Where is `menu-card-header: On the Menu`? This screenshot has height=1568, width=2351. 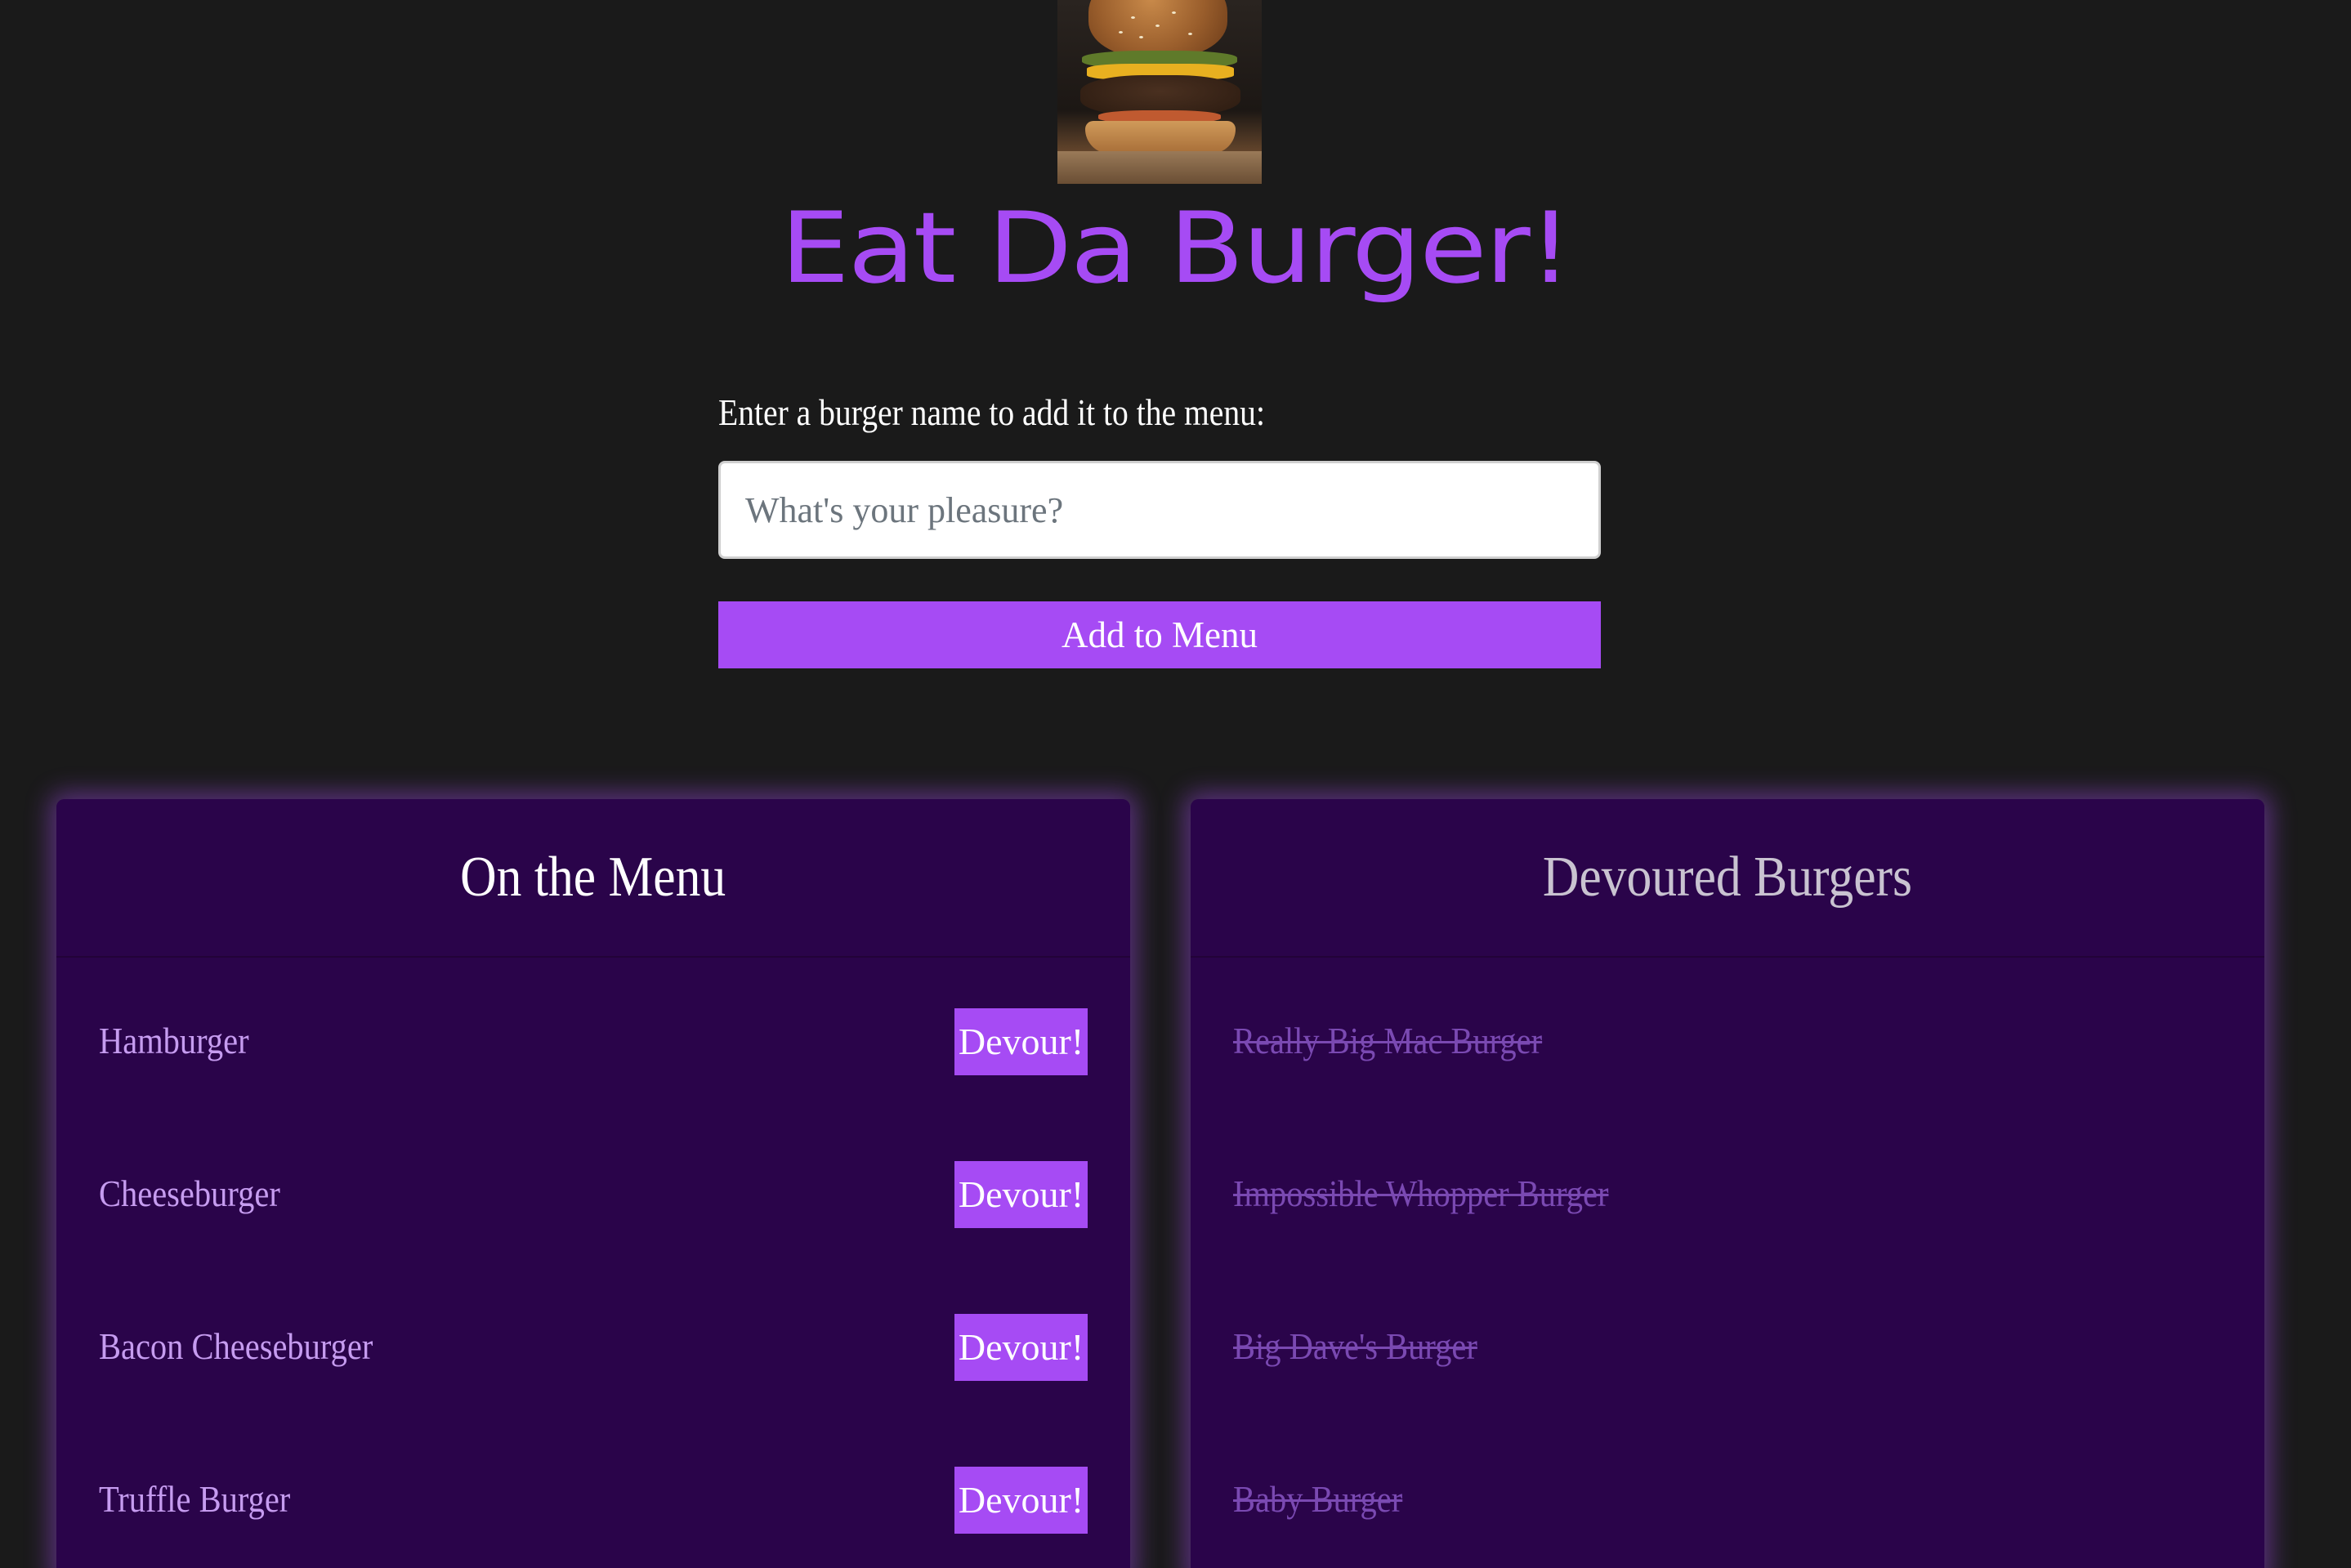 menu-card-header: On the Menu is located at coordinates (593, 878).